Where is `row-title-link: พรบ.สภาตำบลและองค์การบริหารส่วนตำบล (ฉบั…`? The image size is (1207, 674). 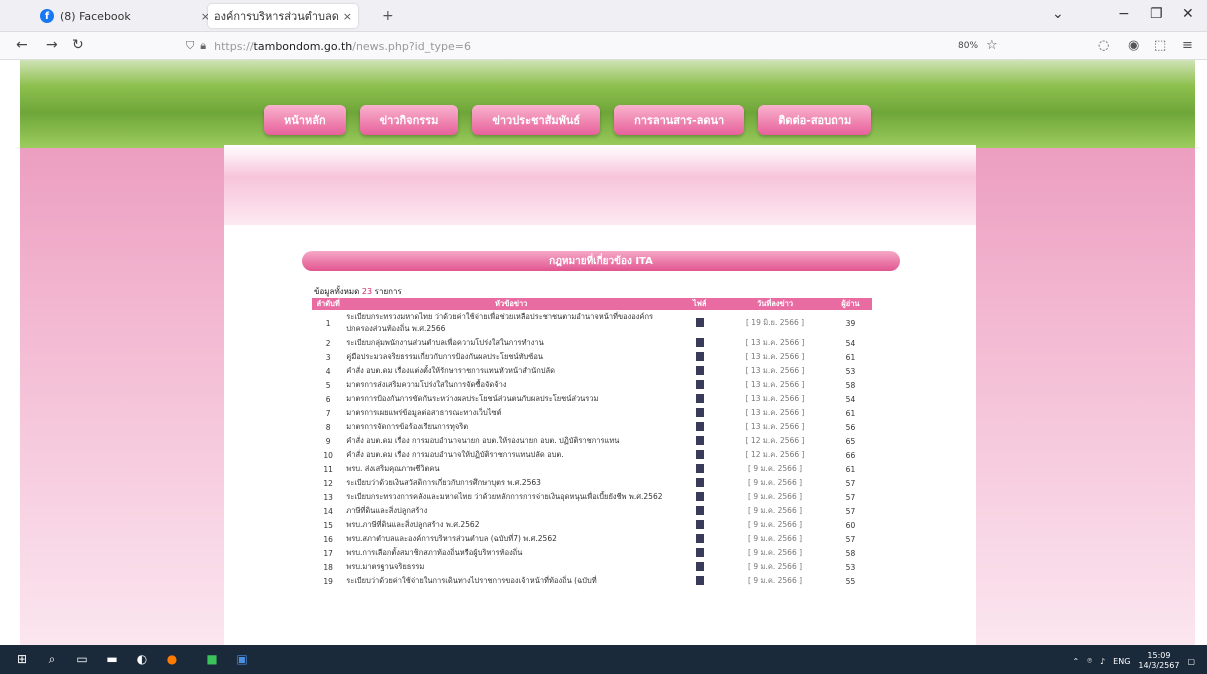
row-title-link: พรบ.สภาตำบลและองค์การบริหารส่วนตำบล (ฉบั… is located at coordinates (511, 539).